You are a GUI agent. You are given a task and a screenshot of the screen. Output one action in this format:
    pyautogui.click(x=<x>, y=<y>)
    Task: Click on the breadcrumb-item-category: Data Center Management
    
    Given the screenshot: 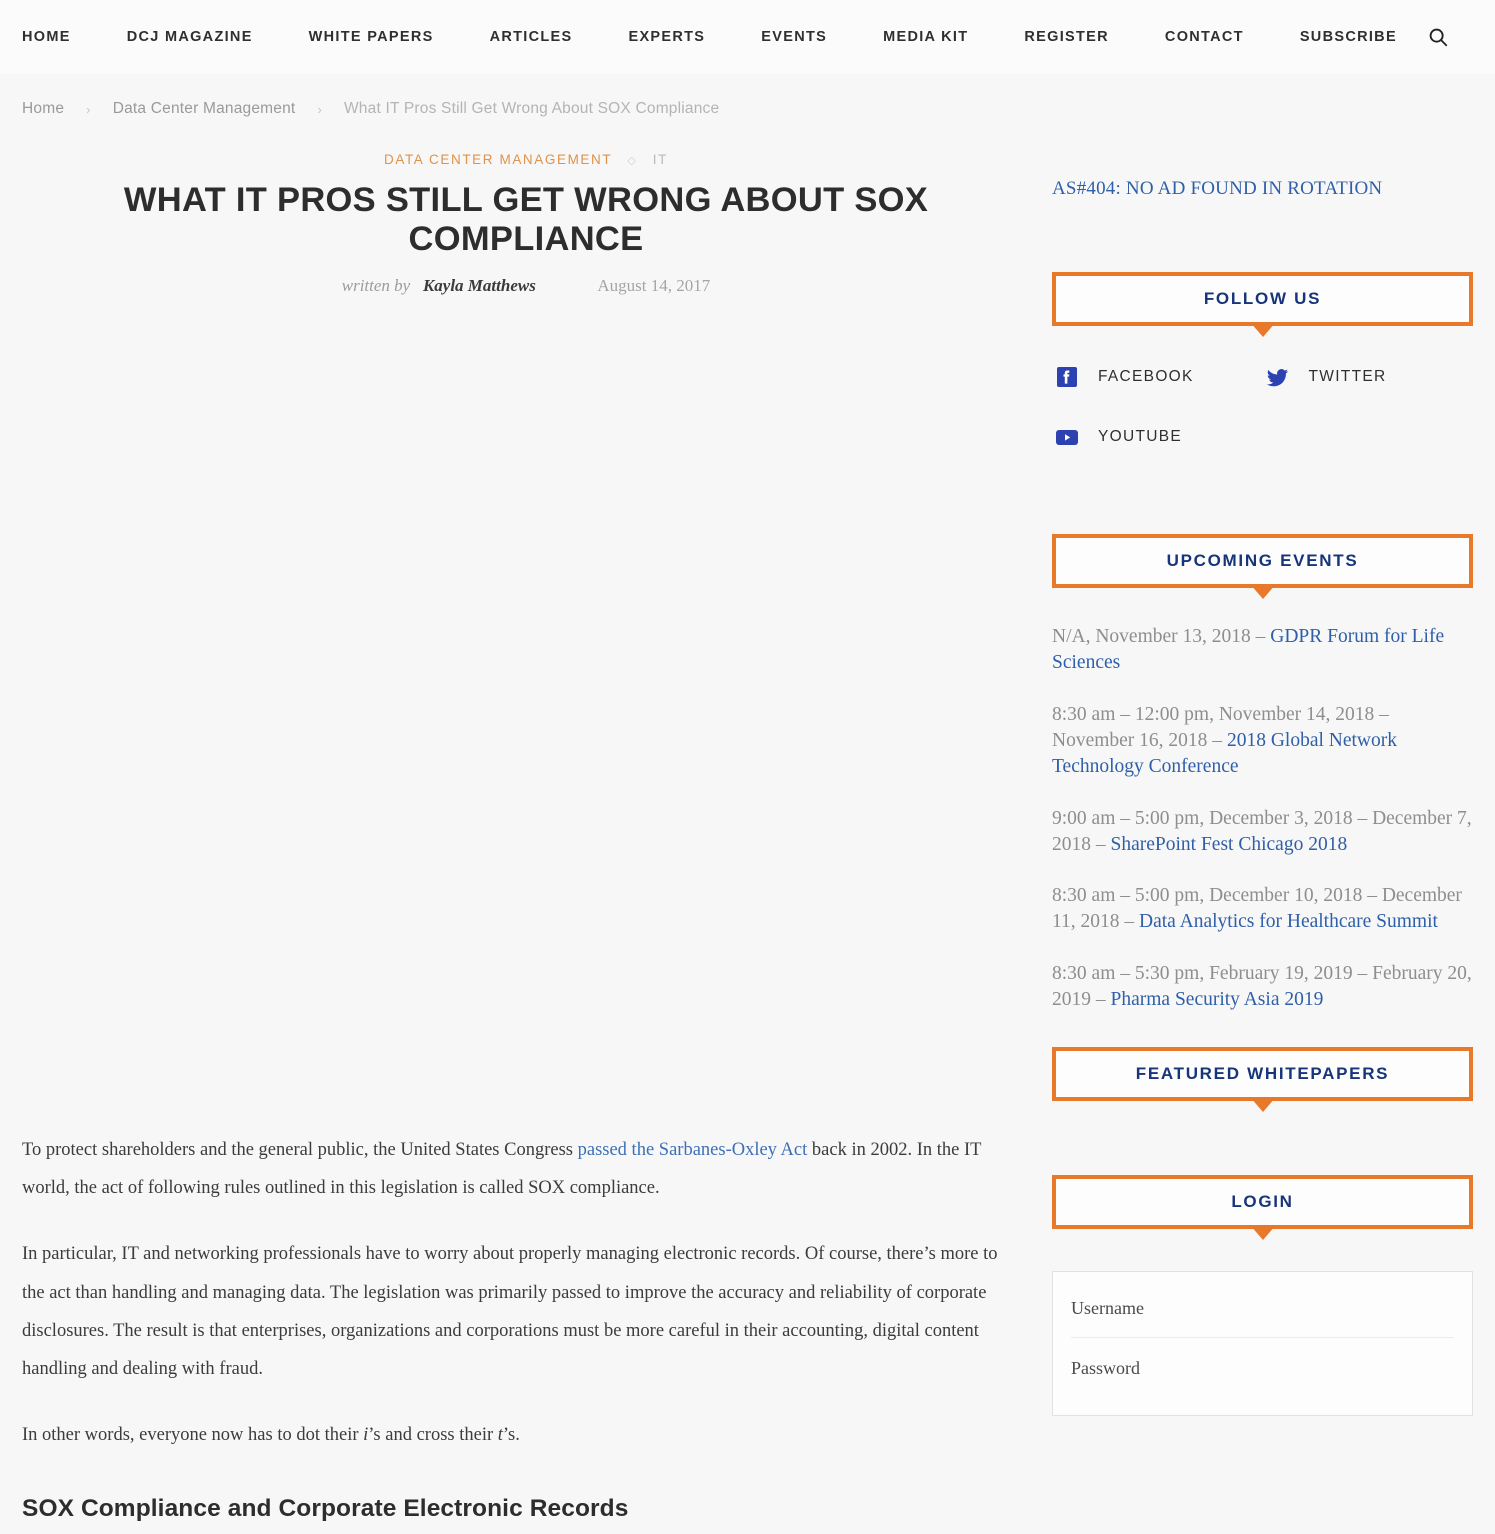 What is the action you would take?
    pyautogui.click(x=204, y=109)
    